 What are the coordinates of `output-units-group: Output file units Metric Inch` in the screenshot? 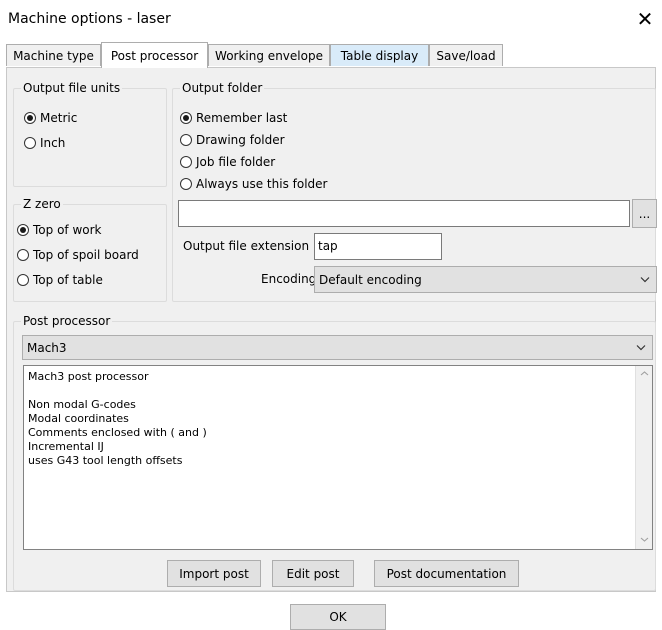 It's located at (90, 134).